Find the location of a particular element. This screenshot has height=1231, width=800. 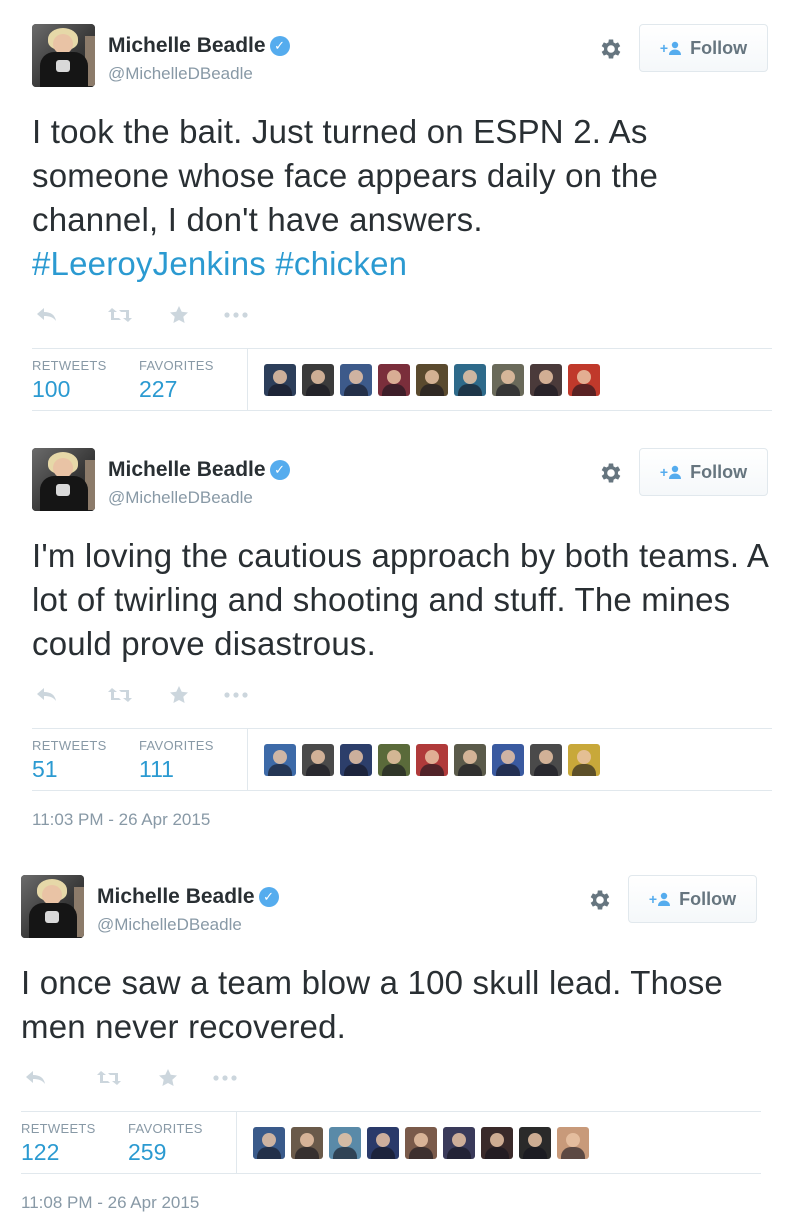

timestamp: 11:03 PM - 26 Apr 2015 is located at coordinates (402, 820).